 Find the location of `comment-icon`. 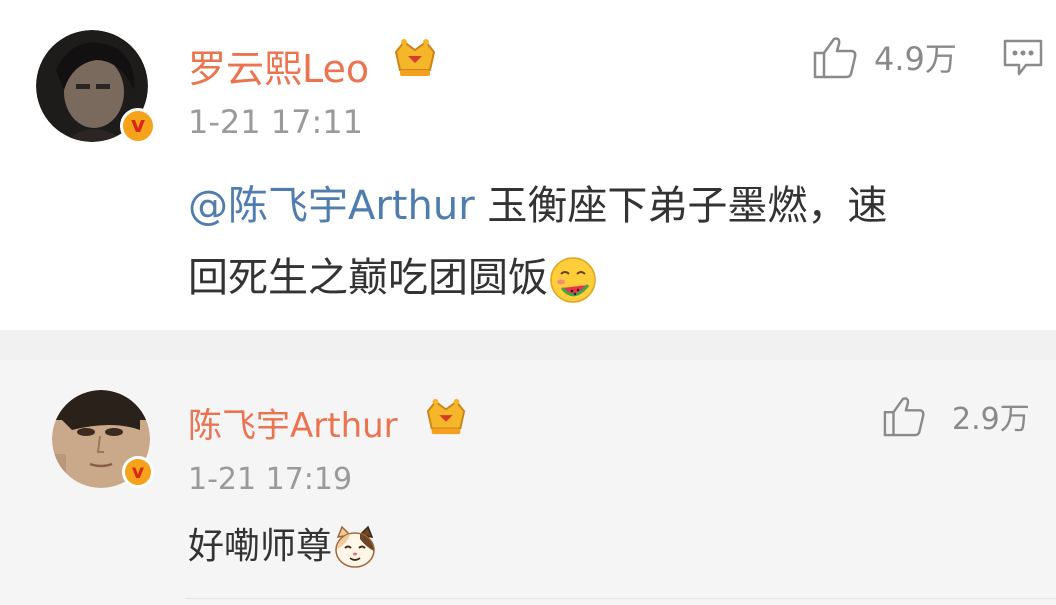

comment-icon is located at coordinates (1023, 58).